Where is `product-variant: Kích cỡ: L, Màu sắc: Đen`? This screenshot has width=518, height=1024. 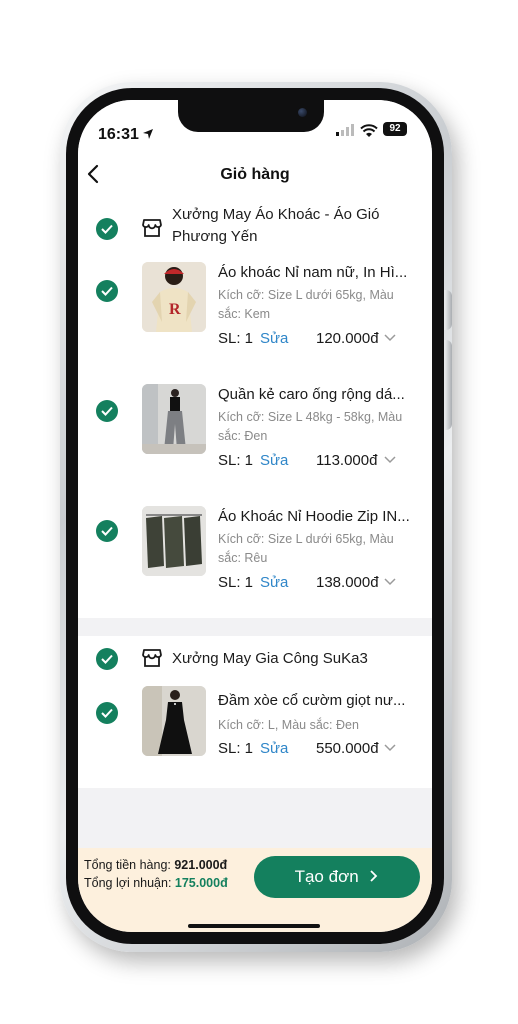
product-variant: Kích cỡ: L, Màu sắc: Đen is located at coordinates (288, 725).